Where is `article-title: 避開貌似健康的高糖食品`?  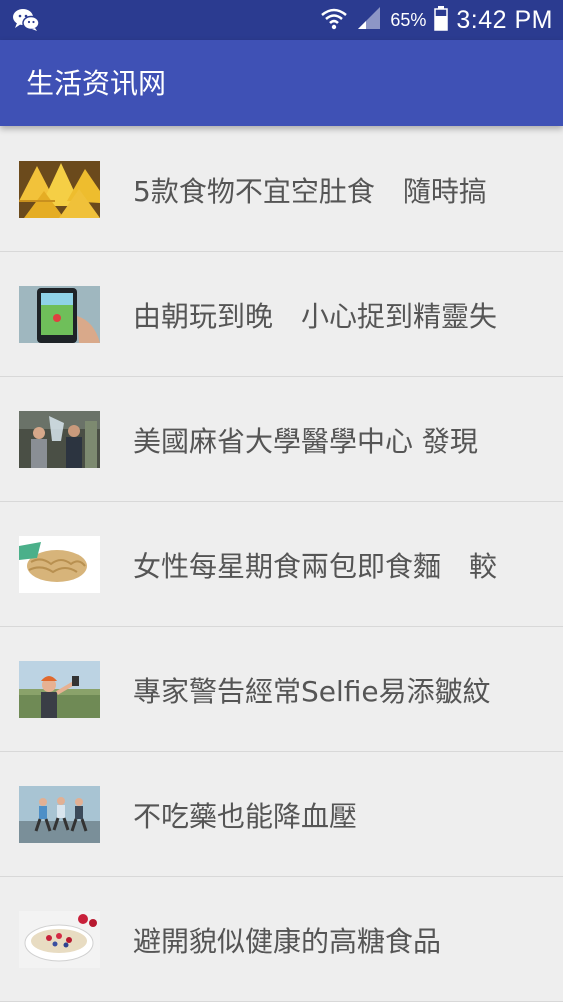 article-title: 避開貌似健康的高糖食品 is located at coordinates (287, 941).